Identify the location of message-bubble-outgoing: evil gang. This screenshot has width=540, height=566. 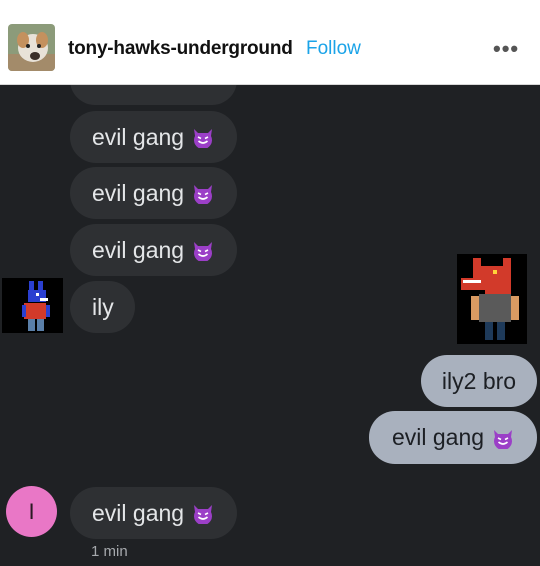
(453, 437).